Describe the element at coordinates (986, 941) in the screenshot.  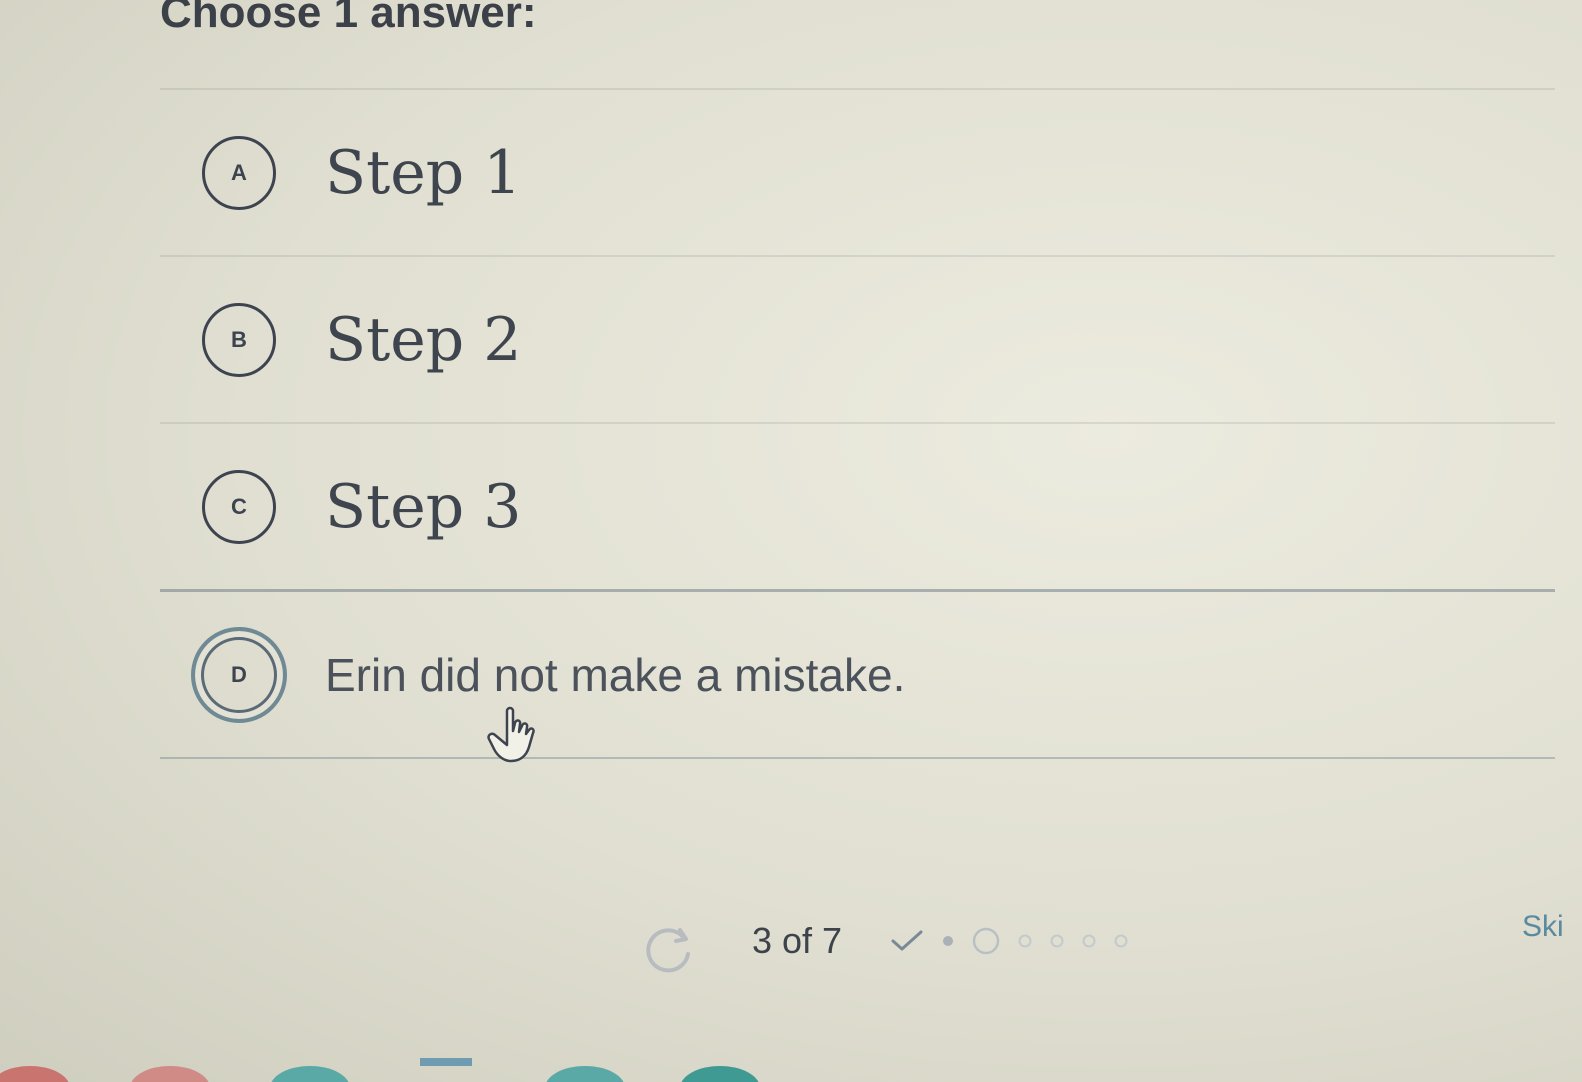
I see `progress-dot-current` at that location.